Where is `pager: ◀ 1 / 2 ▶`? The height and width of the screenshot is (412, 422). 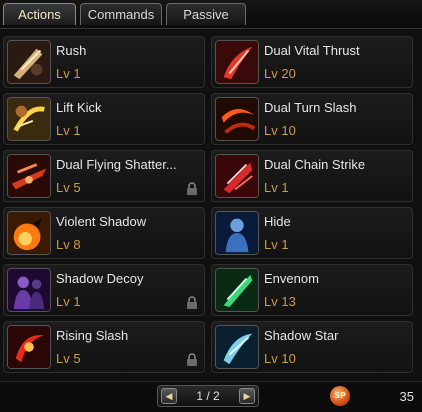 pager: ◀ 1 / 2 ▶ is located at coordinates (208, 396).